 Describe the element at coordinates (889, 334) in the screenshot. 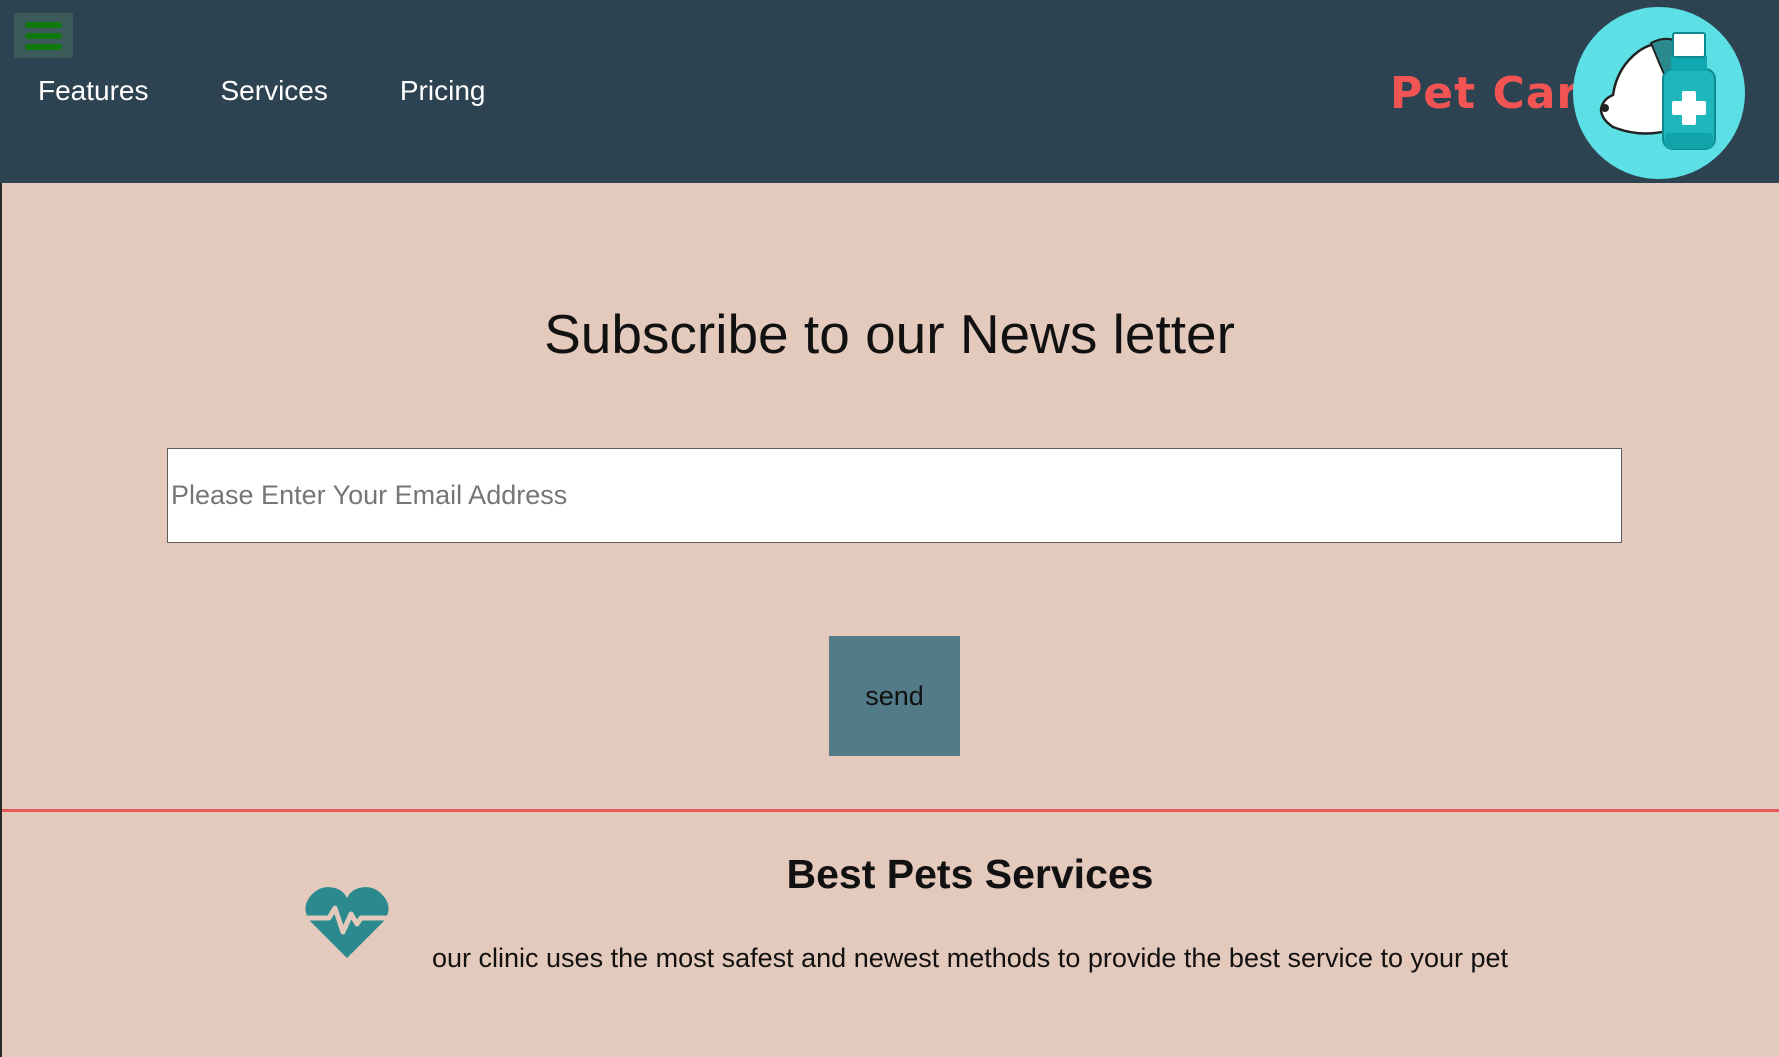

I see `newsletter-title: Subscribe to our News letter` at that location.